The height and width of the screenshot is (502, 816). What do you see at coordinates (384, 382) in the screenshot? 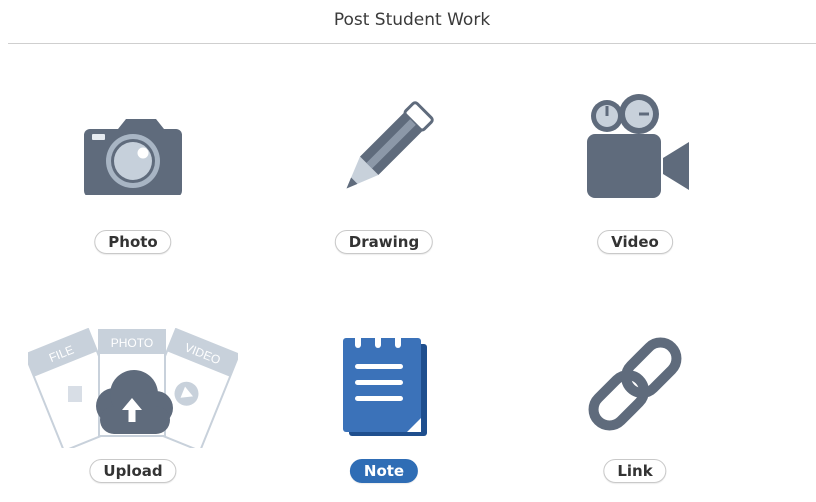
I see `notepad-icon` at bounding box center [384, 382].